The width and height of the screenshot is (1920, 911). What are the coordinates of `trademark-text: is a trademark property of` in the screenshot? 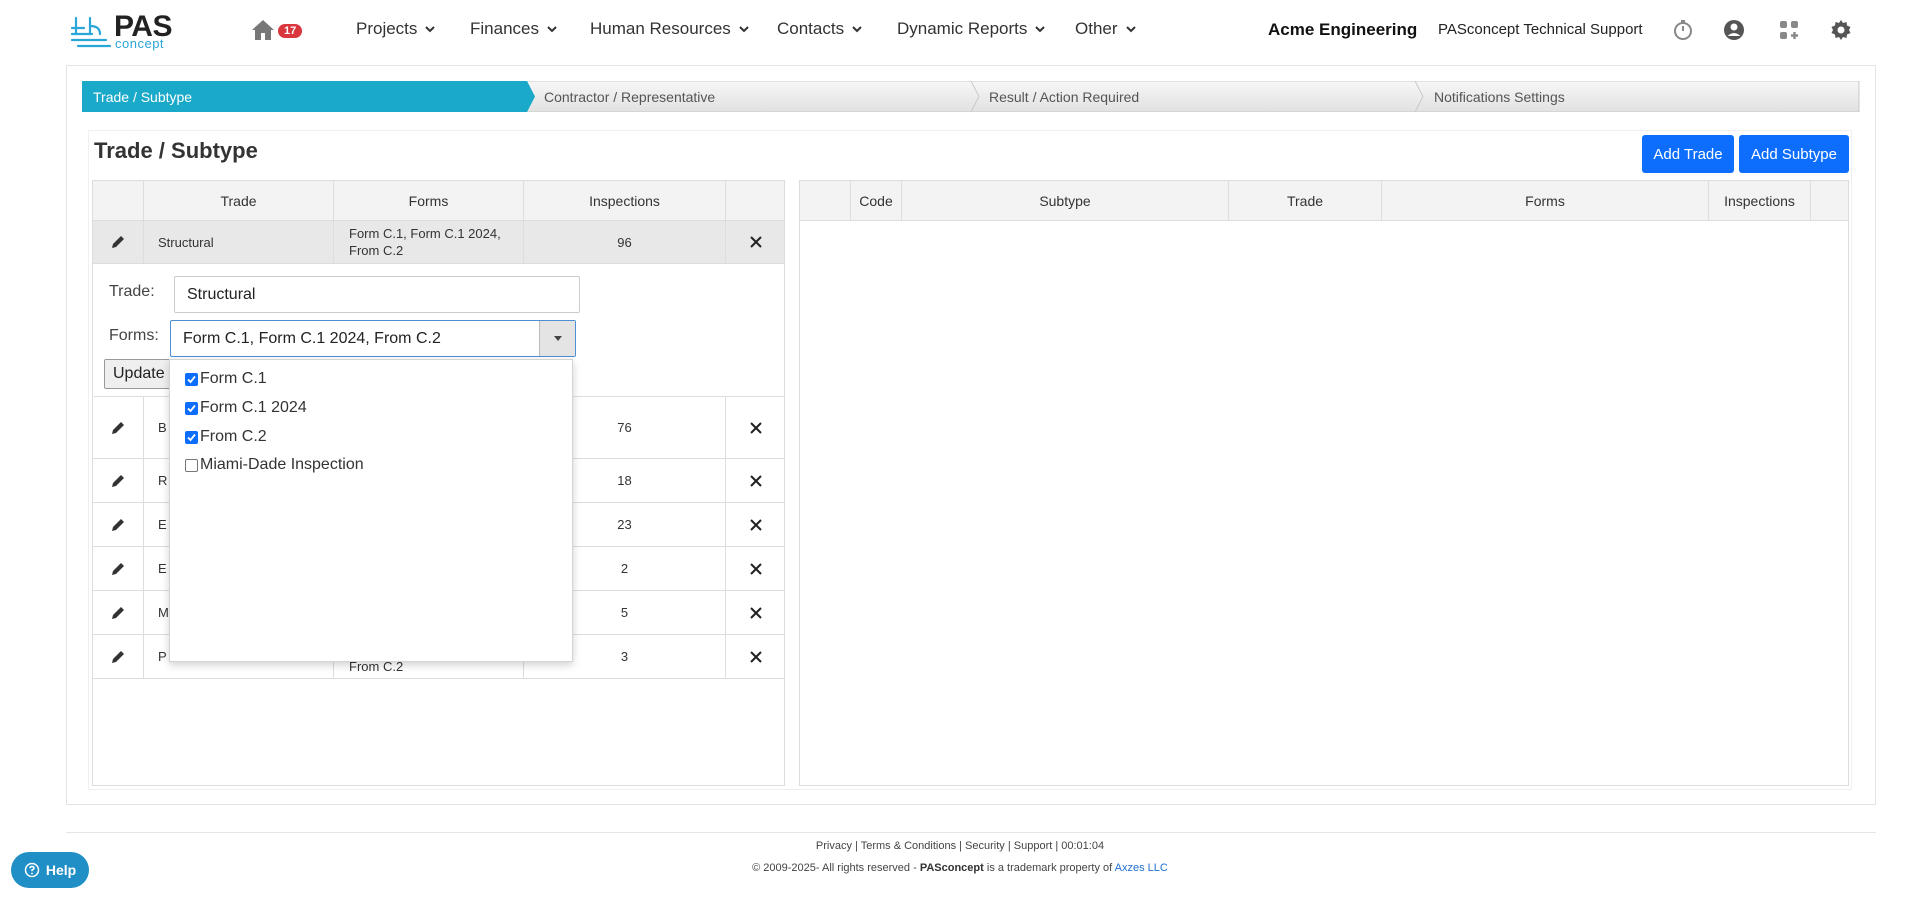 It's located at (1049, 868).